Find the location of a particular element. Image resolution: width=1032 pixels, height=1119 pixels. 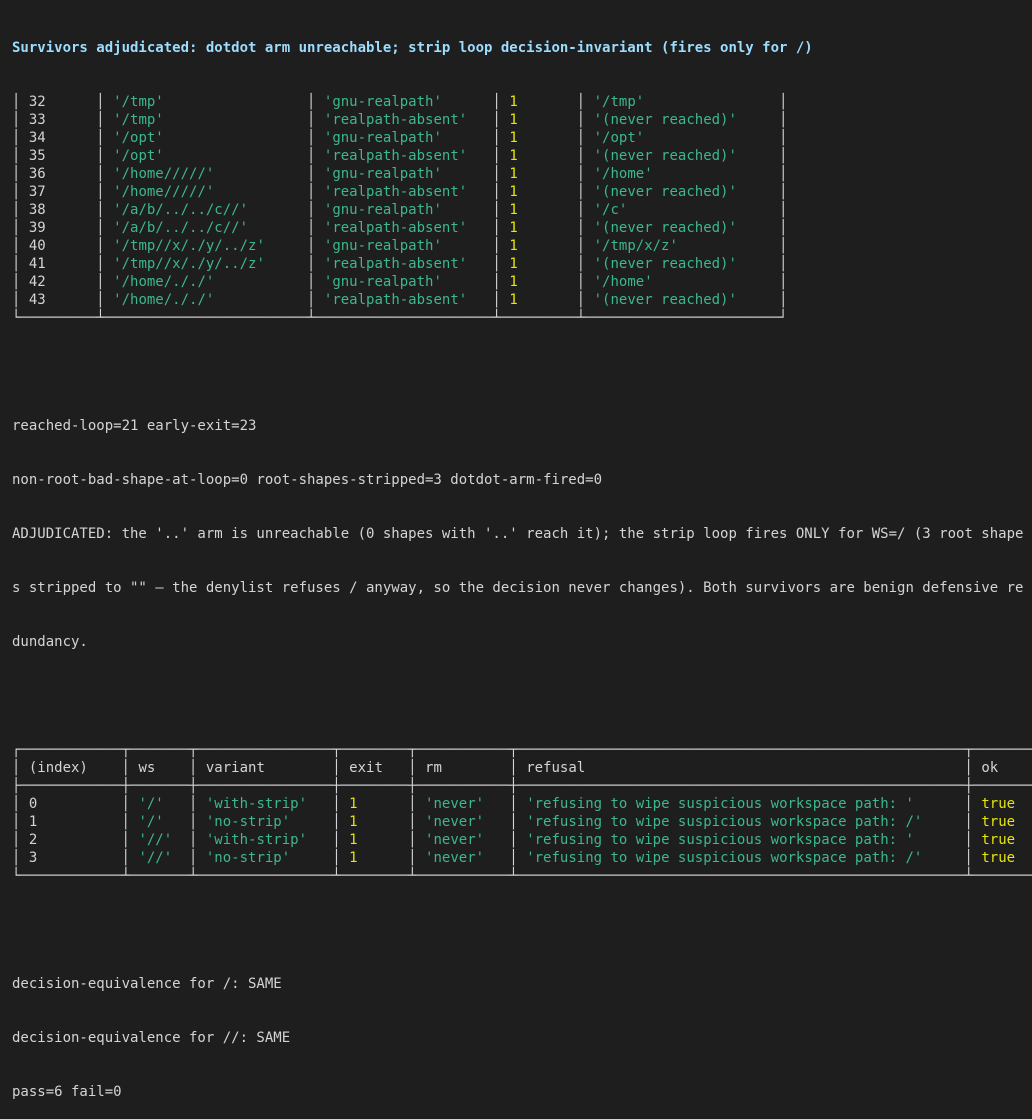

header-refusal: refusal is located at coordinates (745, 768).